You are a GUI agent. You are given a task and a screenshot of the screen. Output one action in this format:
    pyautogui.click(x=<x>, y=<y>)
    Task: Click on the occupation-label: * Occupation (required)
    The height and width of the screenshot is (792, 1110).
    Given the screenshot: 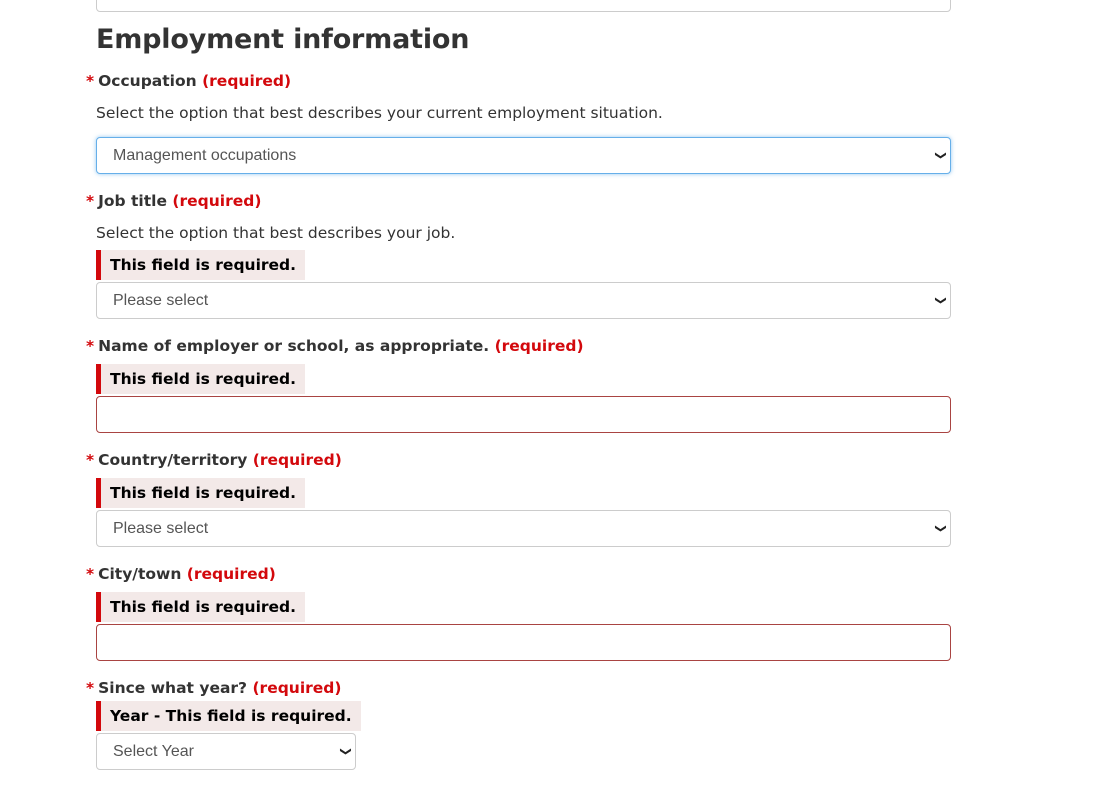 What is the action you would take?
    pyautogui.click(x=189, y=81)
    